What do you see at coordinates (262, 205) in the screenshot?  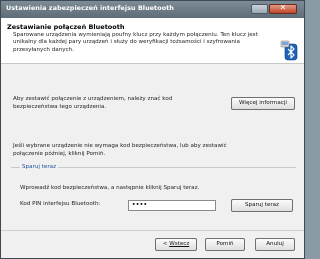 I see `pair-now-button: Sparuj teraz` at bounding box center [262, 205].